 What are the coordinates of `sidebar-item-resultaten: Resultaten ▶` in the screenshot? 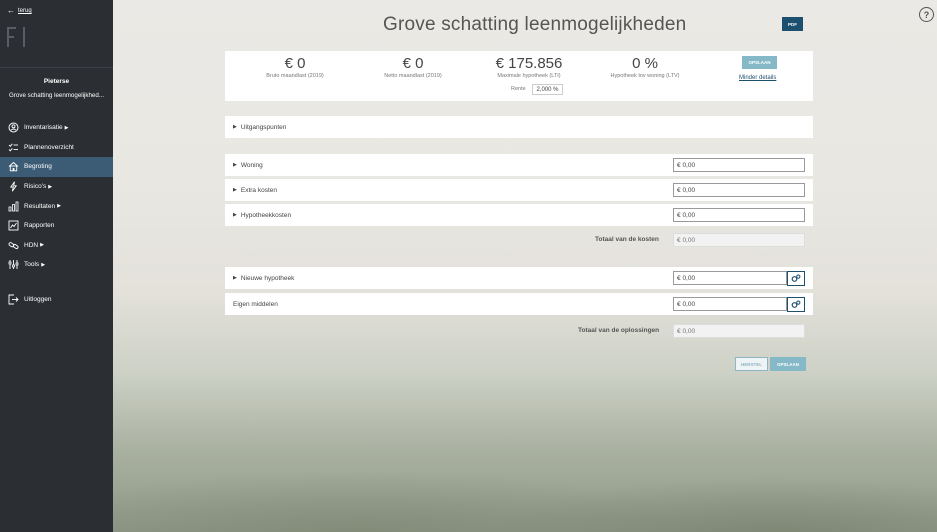 It's located at (56, 206).